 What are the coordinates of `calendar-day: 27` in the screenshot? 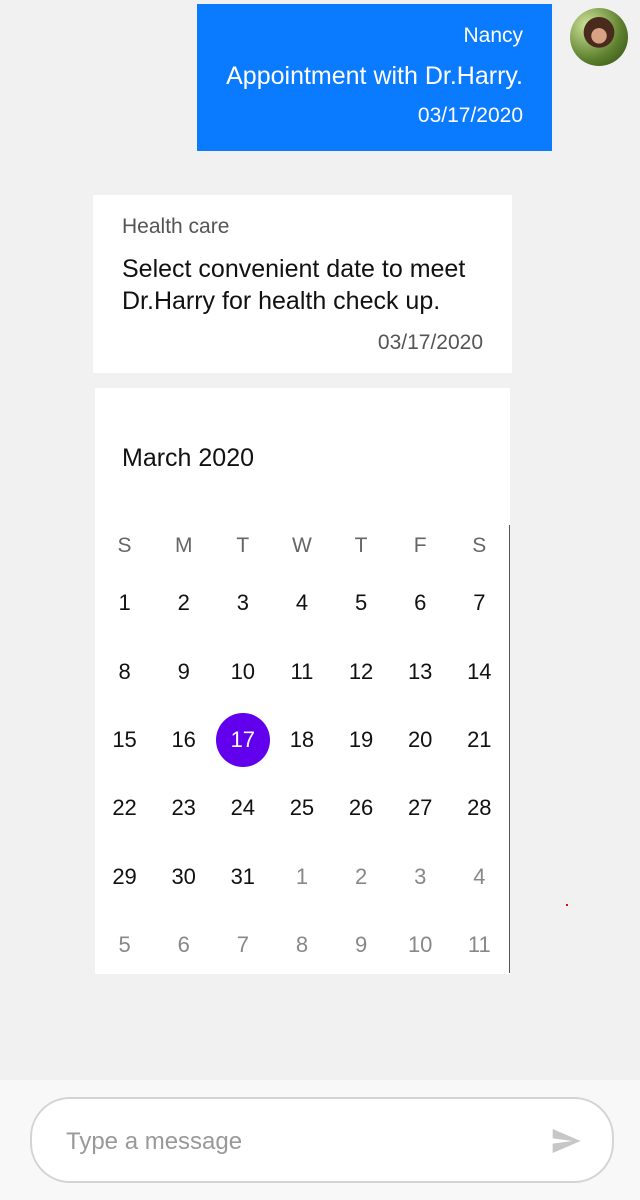 It's located at (420, 808).